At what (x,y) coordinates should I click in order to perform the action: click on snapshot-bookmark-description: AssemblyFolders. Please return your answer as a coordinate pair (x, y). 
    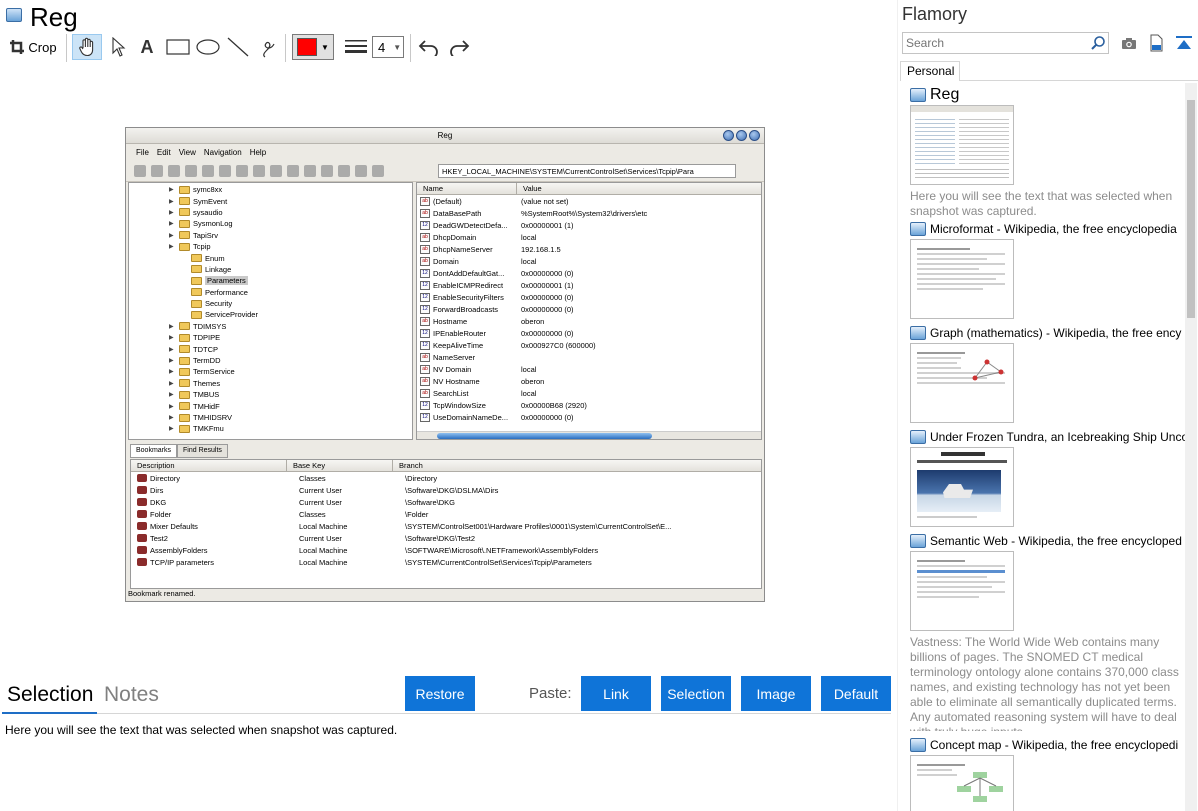
    Looking at the image, I should click on (179, 550).